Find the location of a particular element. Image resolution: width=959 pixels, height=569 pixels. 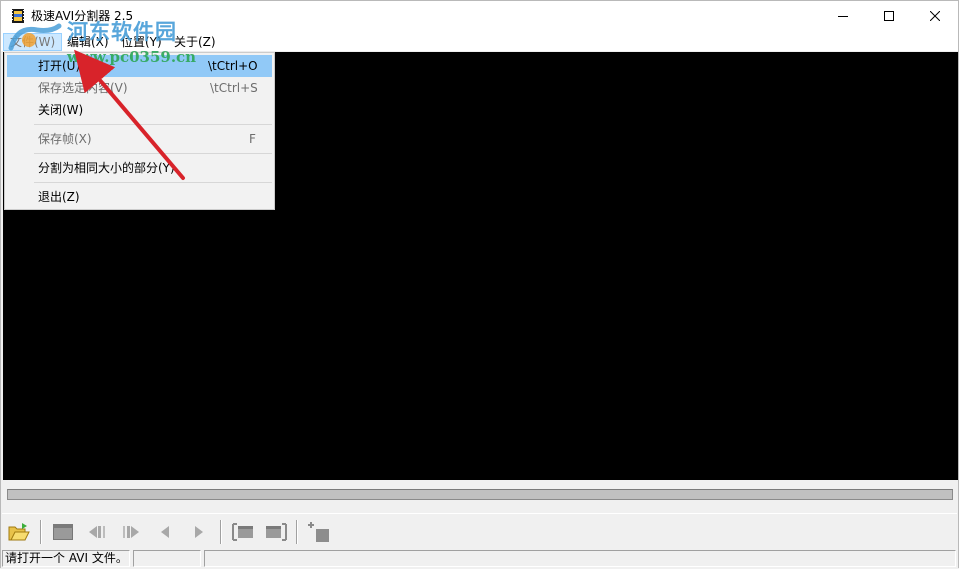

shortcut-save: \tCtrl+S is located at coordinates (234, 88).